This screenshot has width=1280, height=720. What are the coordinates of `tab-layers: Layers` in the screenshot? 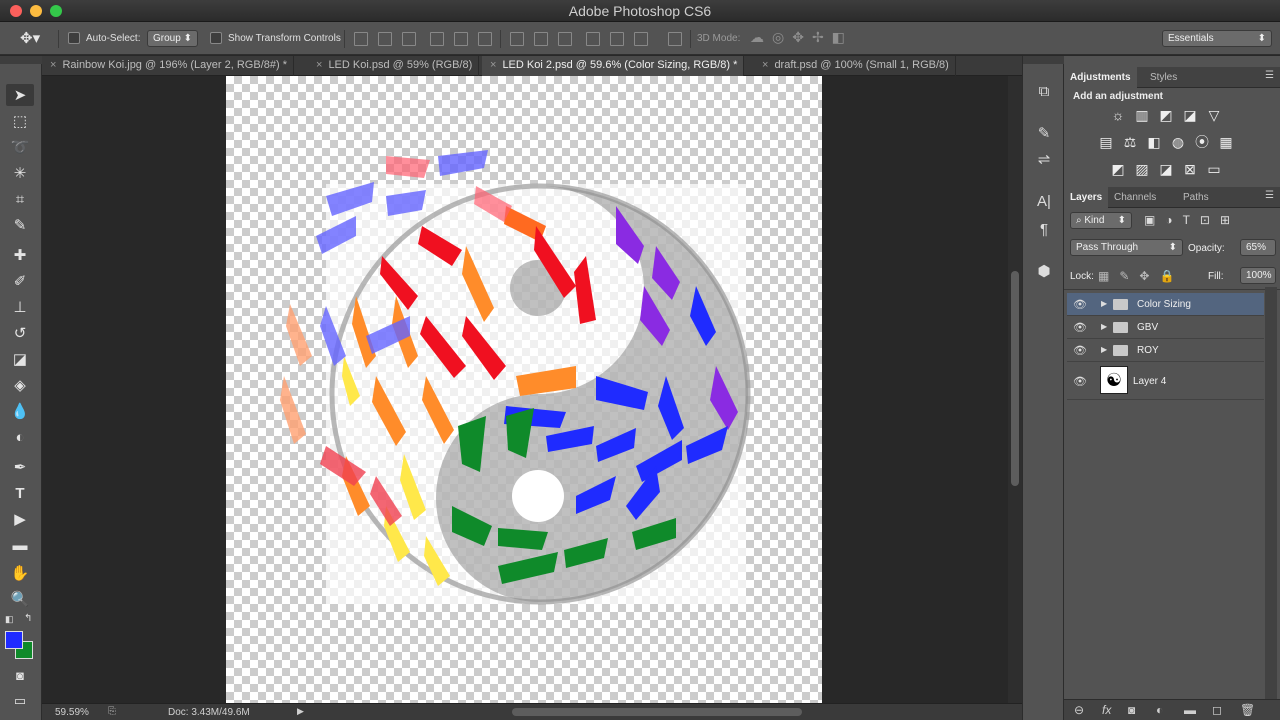 It's located at (1086, 197).